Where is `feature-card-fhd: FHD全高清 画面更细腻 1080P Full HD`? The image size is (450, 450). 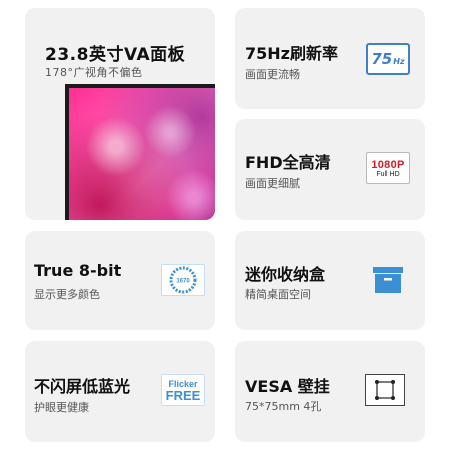 feature-card-fhd: FHD全高清 画面更细腻 1080P Full HD is located at coordinates (330, 169).